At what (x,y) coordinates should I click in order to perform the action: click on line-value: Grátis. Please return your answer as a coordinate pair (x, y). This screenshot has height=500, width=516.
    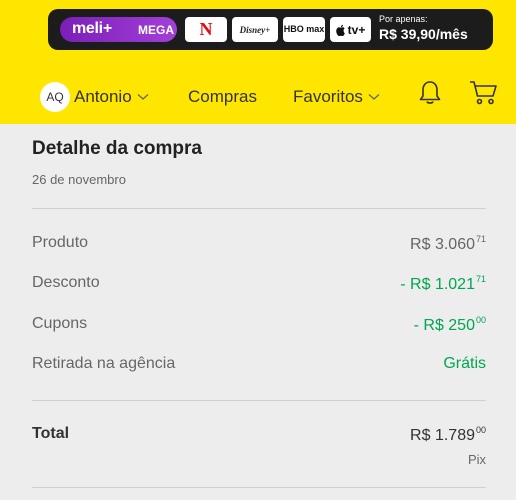
    Looking at the image, I should click on (464, 363).